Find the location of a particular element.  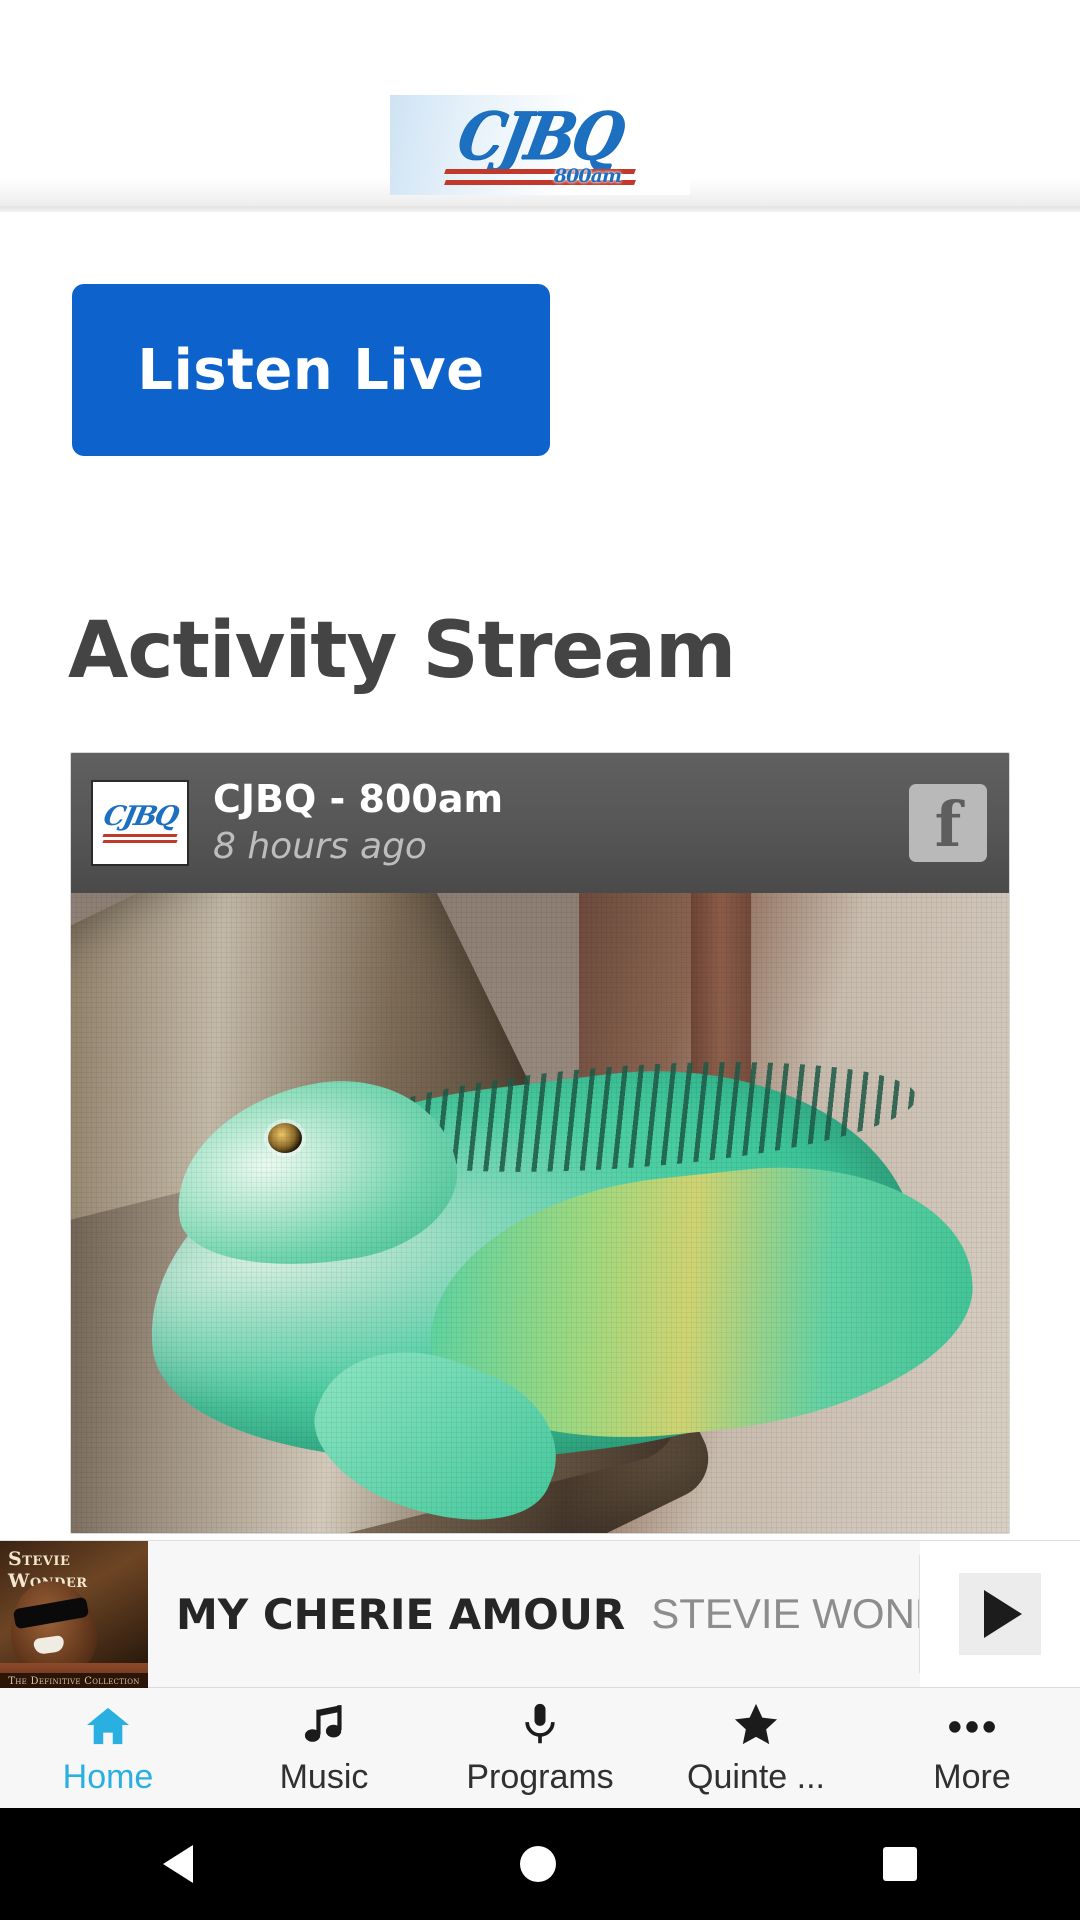

album-caption-strip: The Definitive Collection is located at coordinates (74, 1681).